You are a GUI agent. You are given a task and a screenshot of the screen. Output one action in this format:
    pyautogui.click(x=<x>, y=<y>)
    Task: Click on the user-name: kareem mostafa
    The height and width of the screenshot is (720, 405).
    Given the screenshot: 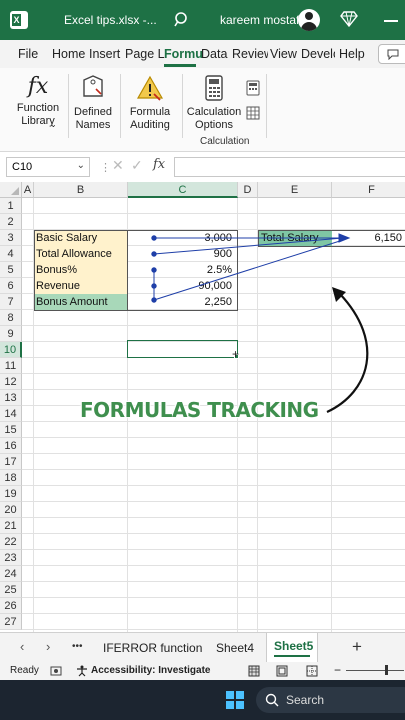 What is the action you would take?
    pyautogui.click(x=263, y=20)
    